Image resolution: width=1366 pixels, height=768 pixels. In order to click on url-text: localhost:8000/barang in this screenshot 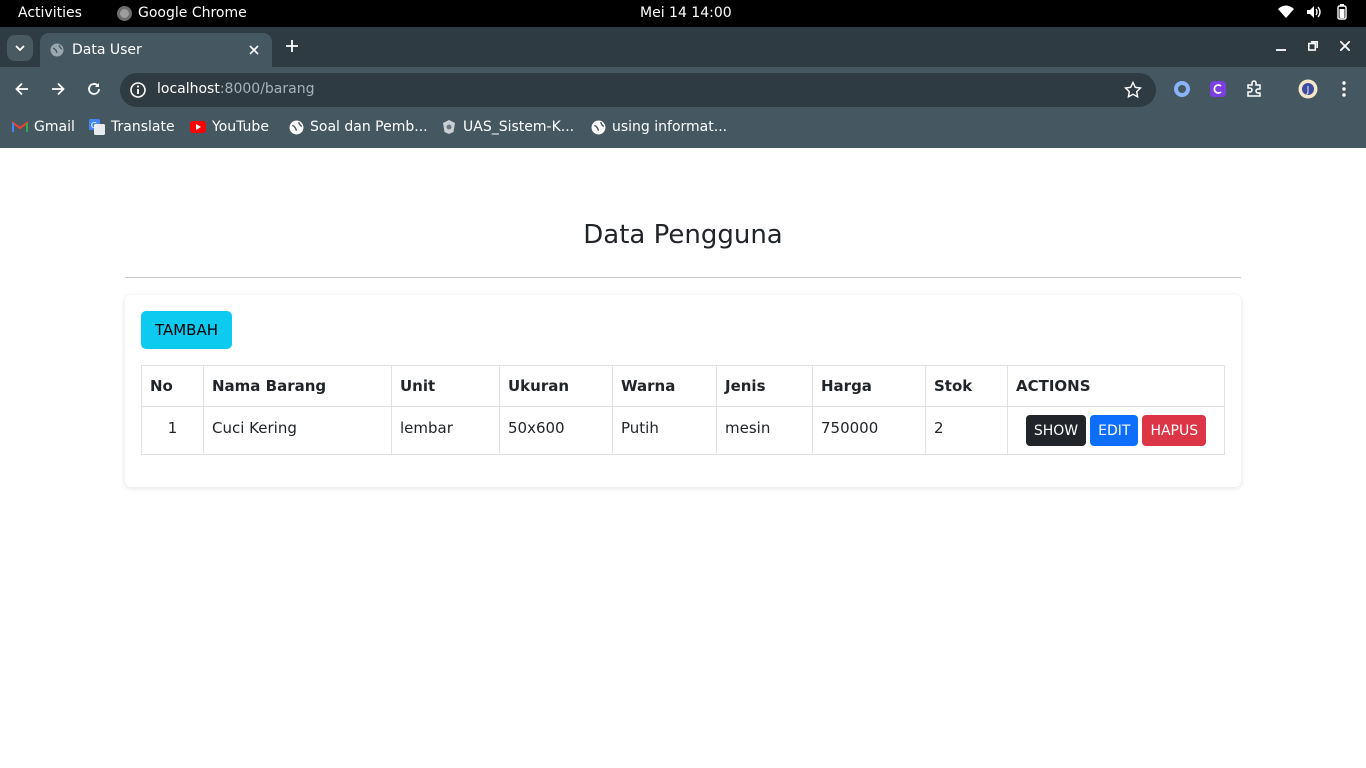, I will do `click(235, 89)`.